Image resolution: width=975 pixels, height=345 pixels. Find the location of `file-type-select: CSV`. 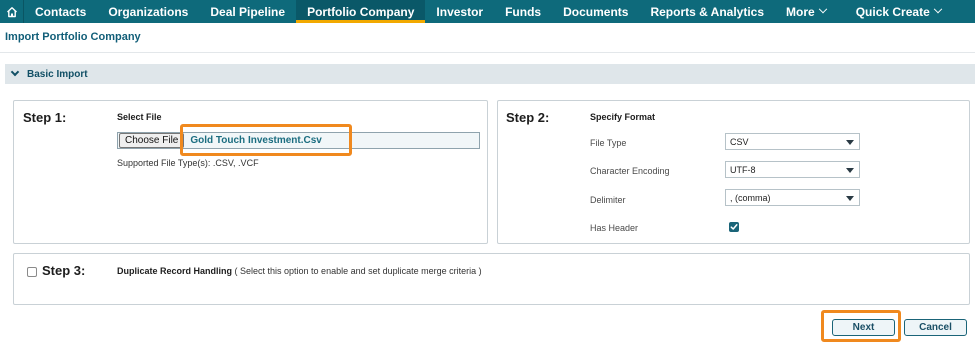

file-type-select: CSV is located at coordinates (792, 141).